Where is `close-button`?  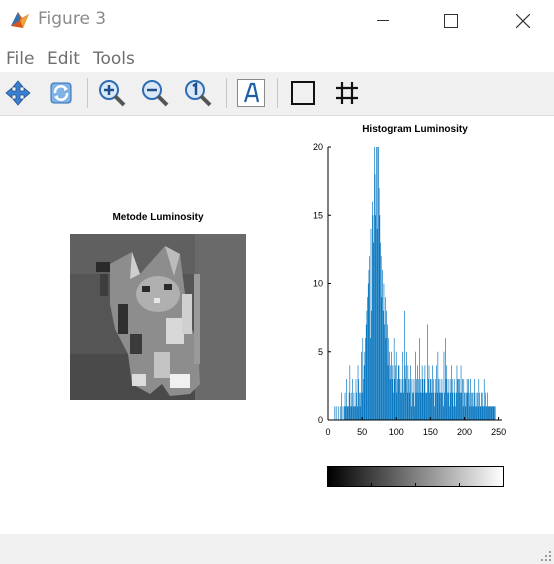
close-button is located at coordinates (523, 21).